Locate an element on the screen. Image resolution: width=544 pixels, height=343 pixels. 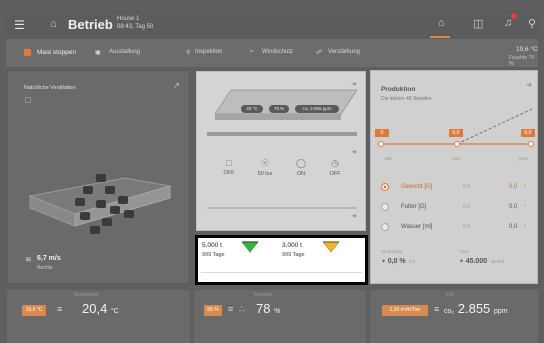
row-label: Wasser [ml] is located at coordinates (417, 227).